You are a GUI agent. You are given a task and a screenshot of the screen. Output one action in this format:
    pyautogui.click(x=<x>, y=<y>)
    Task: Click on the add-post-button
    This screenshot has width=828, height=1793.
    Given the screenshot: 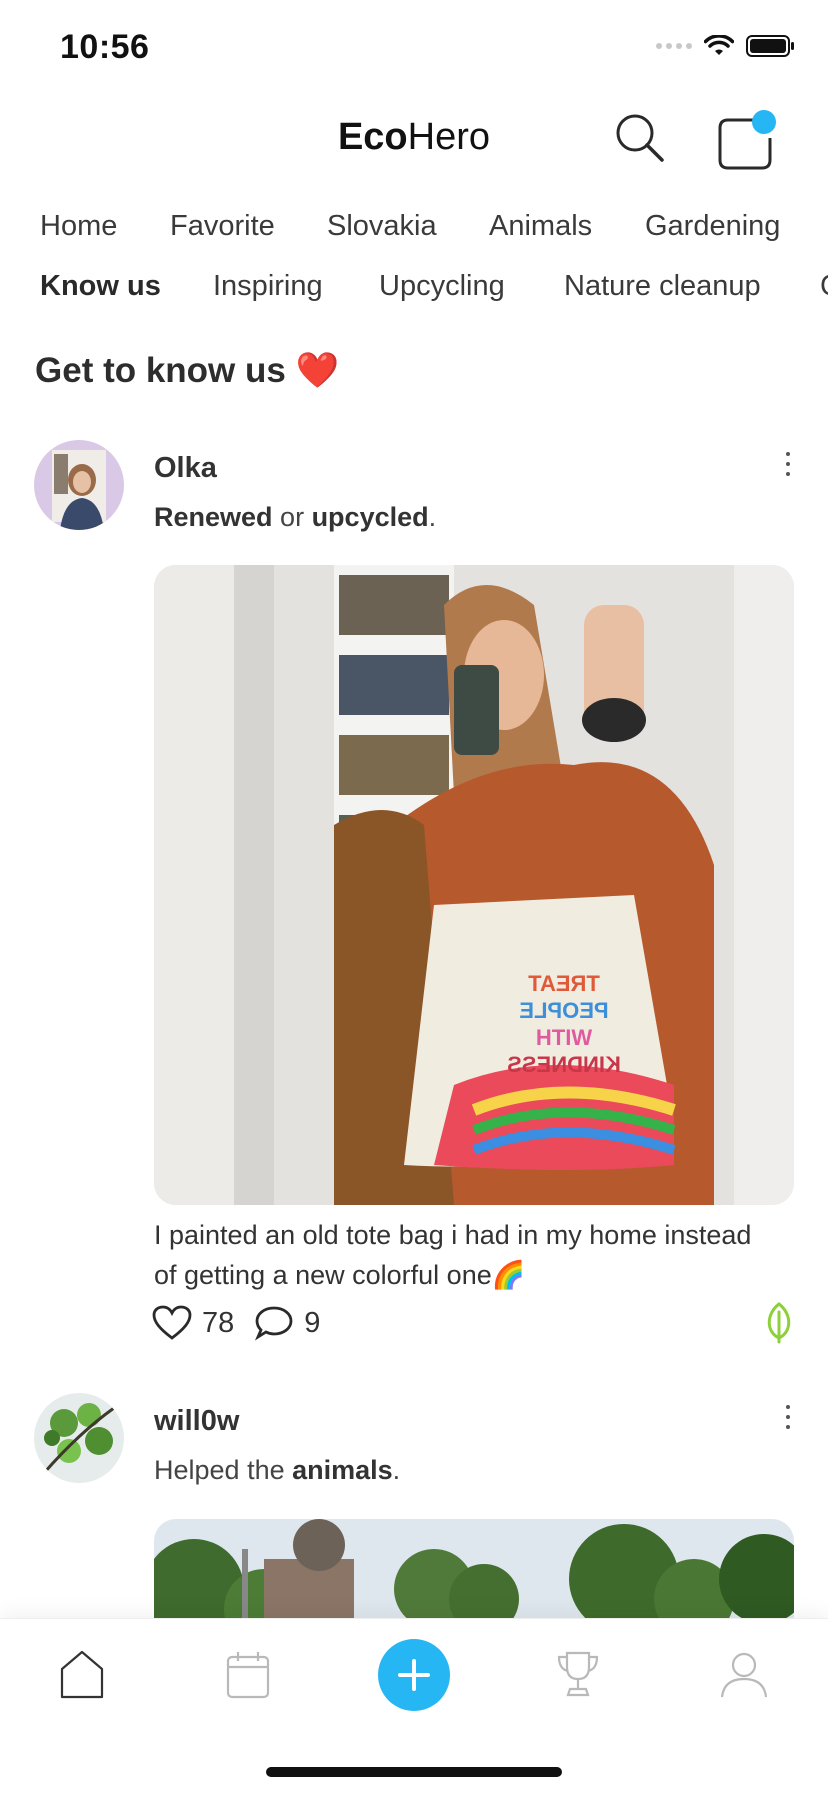 What is the action you would take?
    pyautogui.click(x=414, y=1675)
    